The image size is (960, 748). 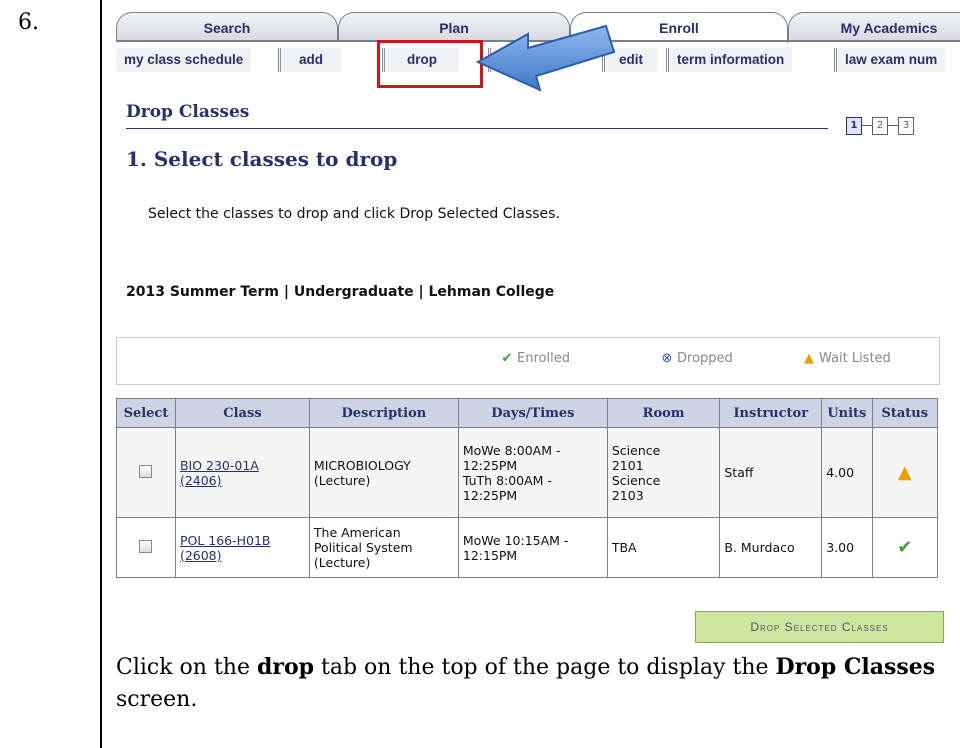 What do you see at coordinates (847, 413) in the screenshot?
I see `col-units: Units` at bounding box center [847, 413].